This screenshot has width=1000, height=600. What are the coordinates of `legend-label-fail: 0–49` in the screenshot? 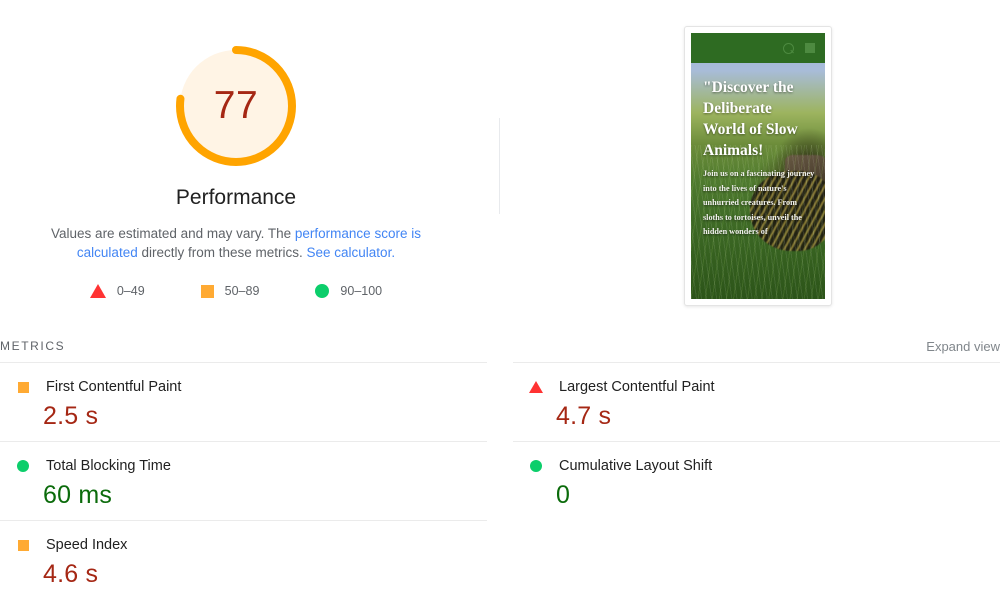 It's located at (130, 291).